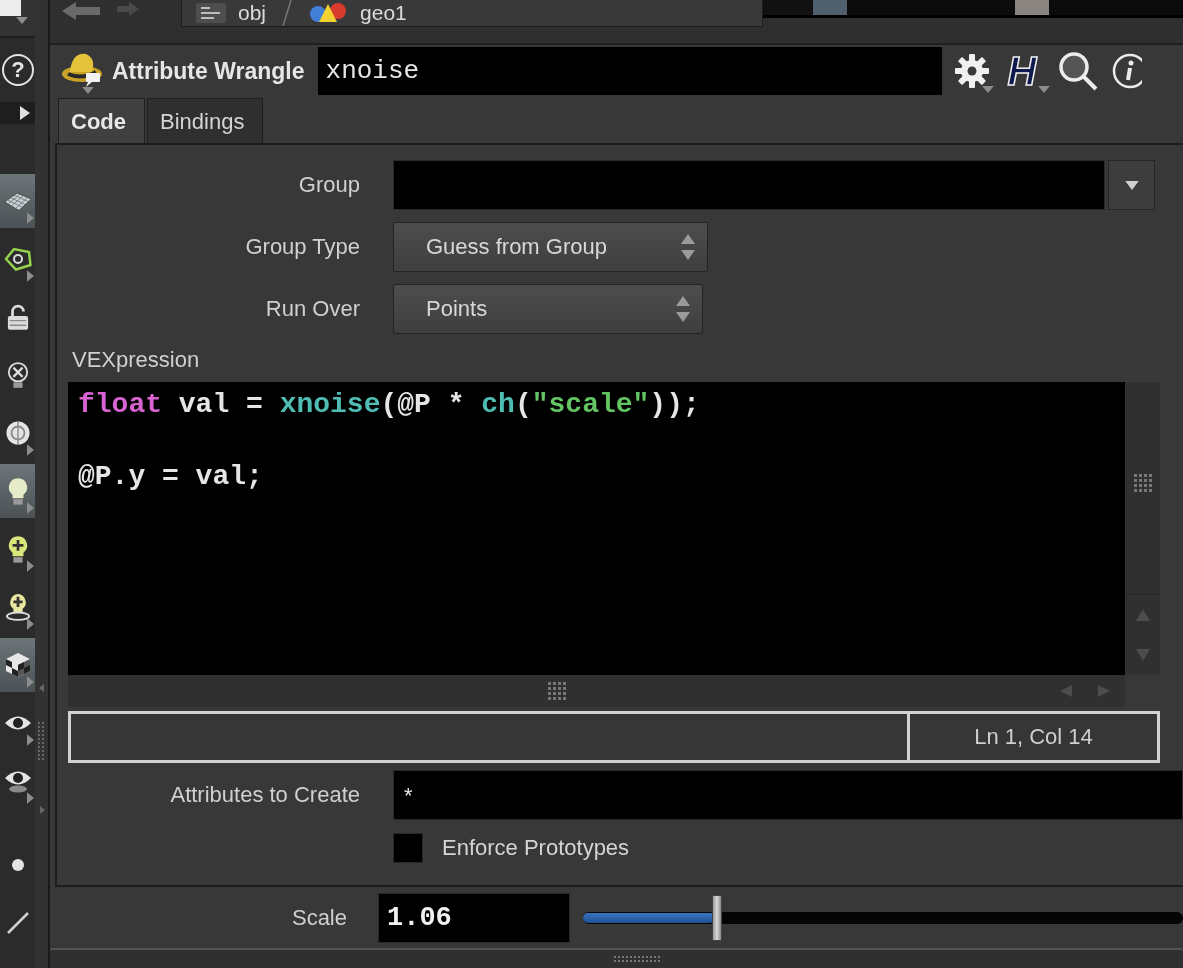  I want to click on parameter-label: Scale, so click(318, 917).